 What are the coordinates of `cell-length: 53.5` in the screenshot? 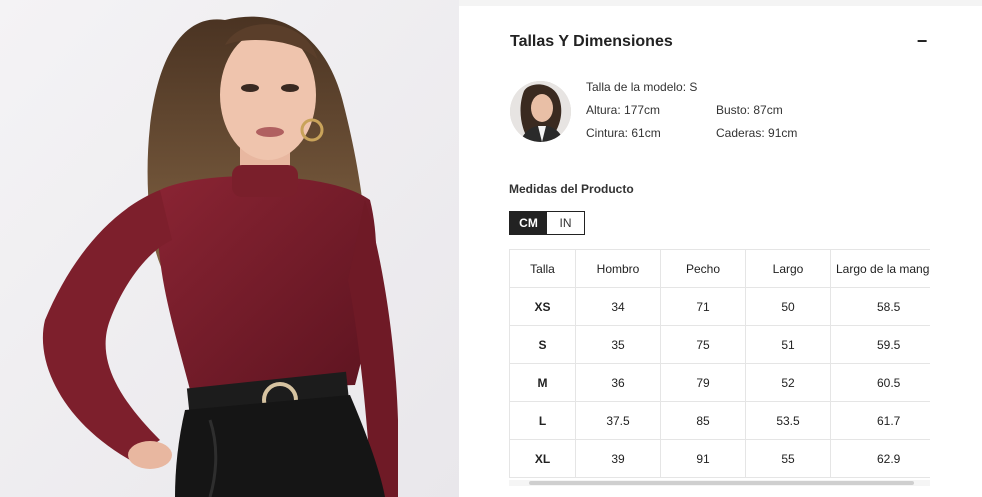 It's located at (788, 420).